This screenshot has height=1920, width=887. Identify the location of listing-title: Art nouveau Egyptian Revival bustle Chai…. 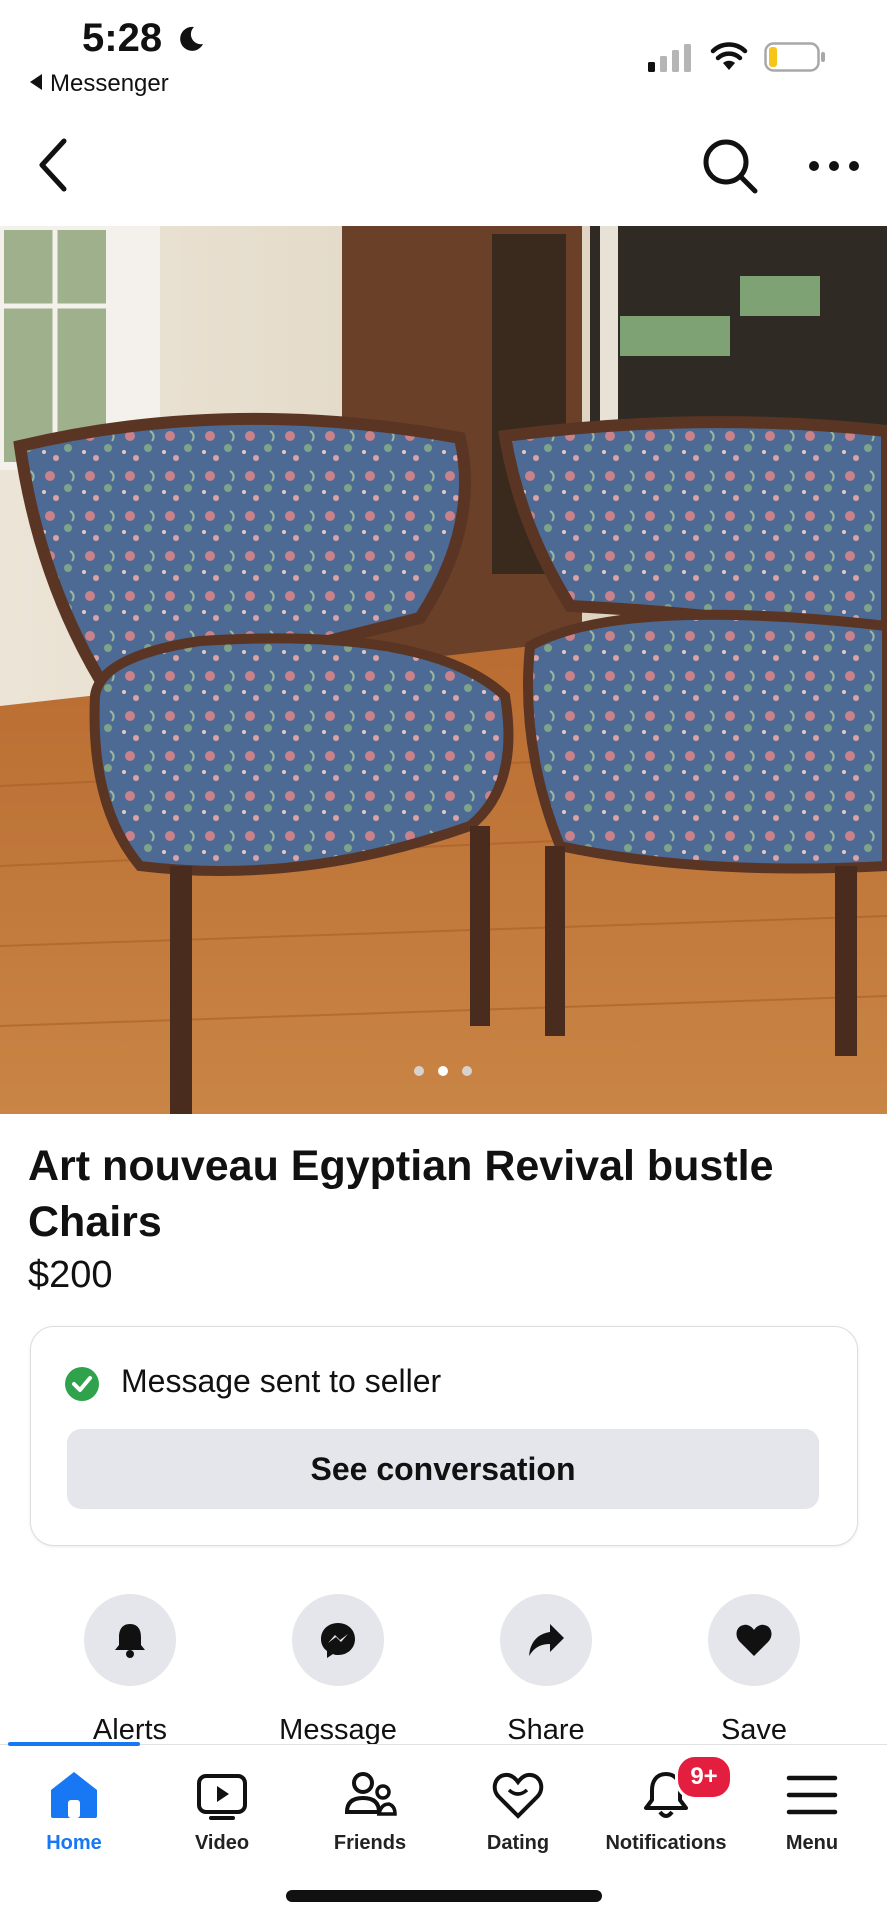
(401, 1194).